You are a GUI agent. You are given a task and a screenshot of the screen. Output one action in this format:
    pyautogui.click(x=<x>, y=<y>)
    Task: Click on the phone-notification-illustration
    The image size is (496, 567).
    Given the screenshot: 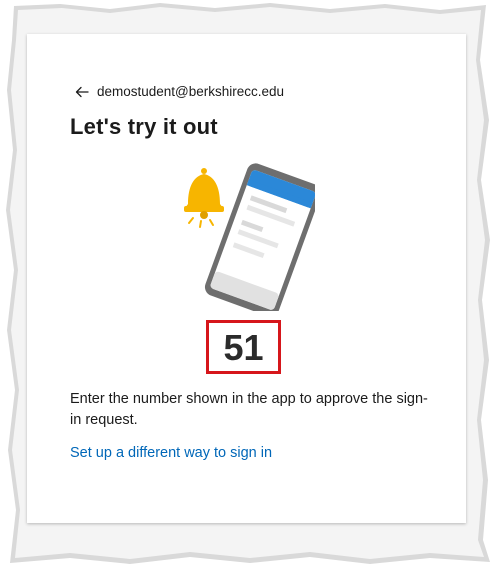 What is the action you would take?
    pyautogui.click(x=249, y=237)
    